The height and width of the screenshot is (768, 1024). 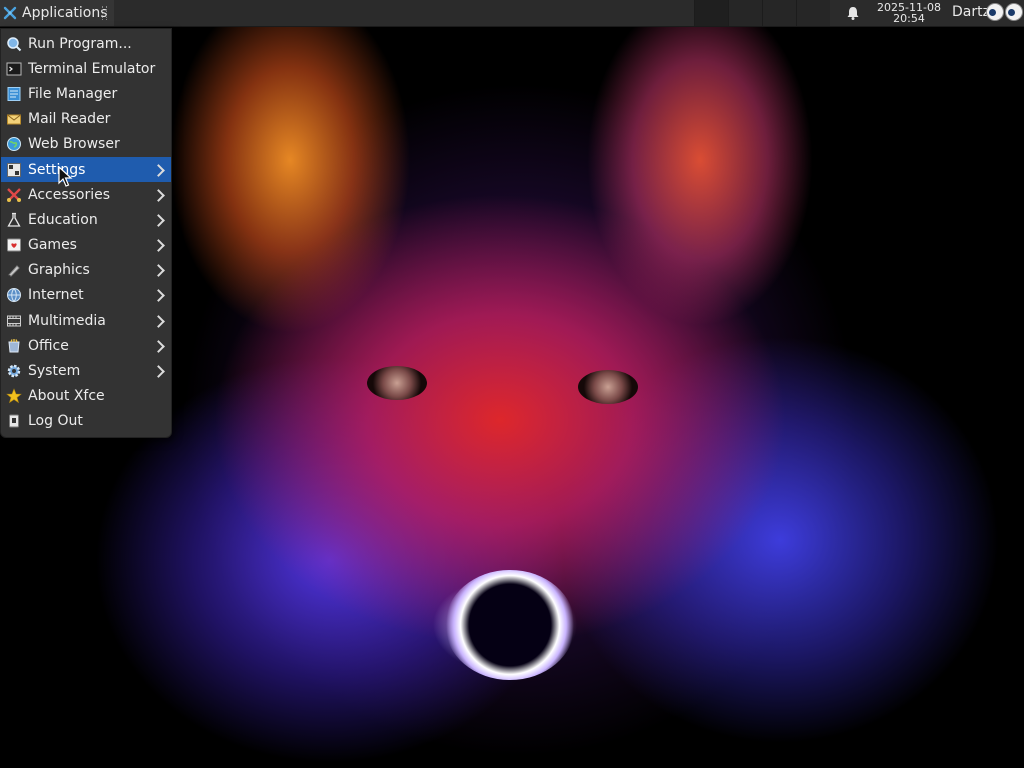 What do you see at coordinates (909, 18) in the screenshot?
I see `clock-time: 20:54` at bounding box center [909, 18].